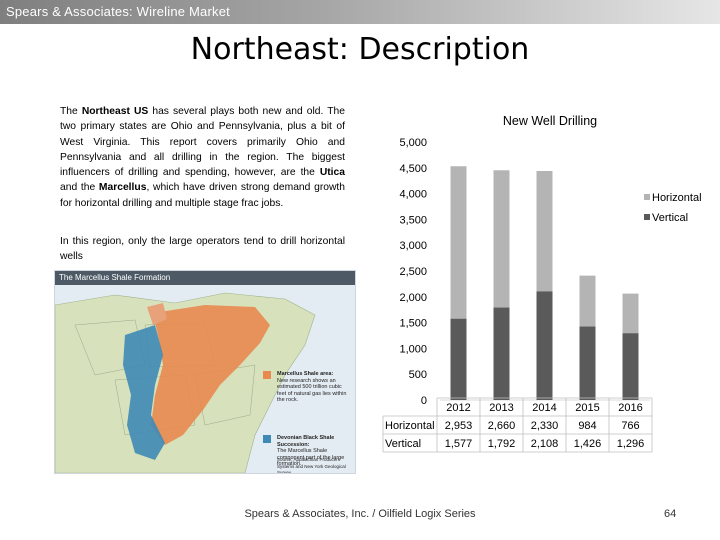  What do you see at coordinates (587, 363) in the screenshot?
I see `bar-vertical-2015` at bounding box center [587, 363].